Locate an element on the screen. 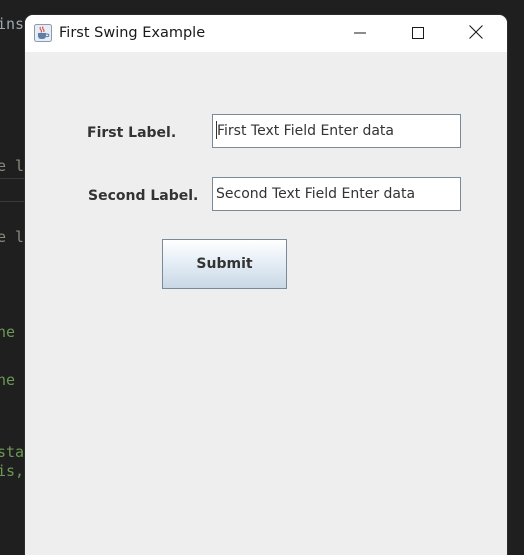 The width and height of the screenshot is (524, 555). background-code-line: sta is located at coordinates (12, 452).